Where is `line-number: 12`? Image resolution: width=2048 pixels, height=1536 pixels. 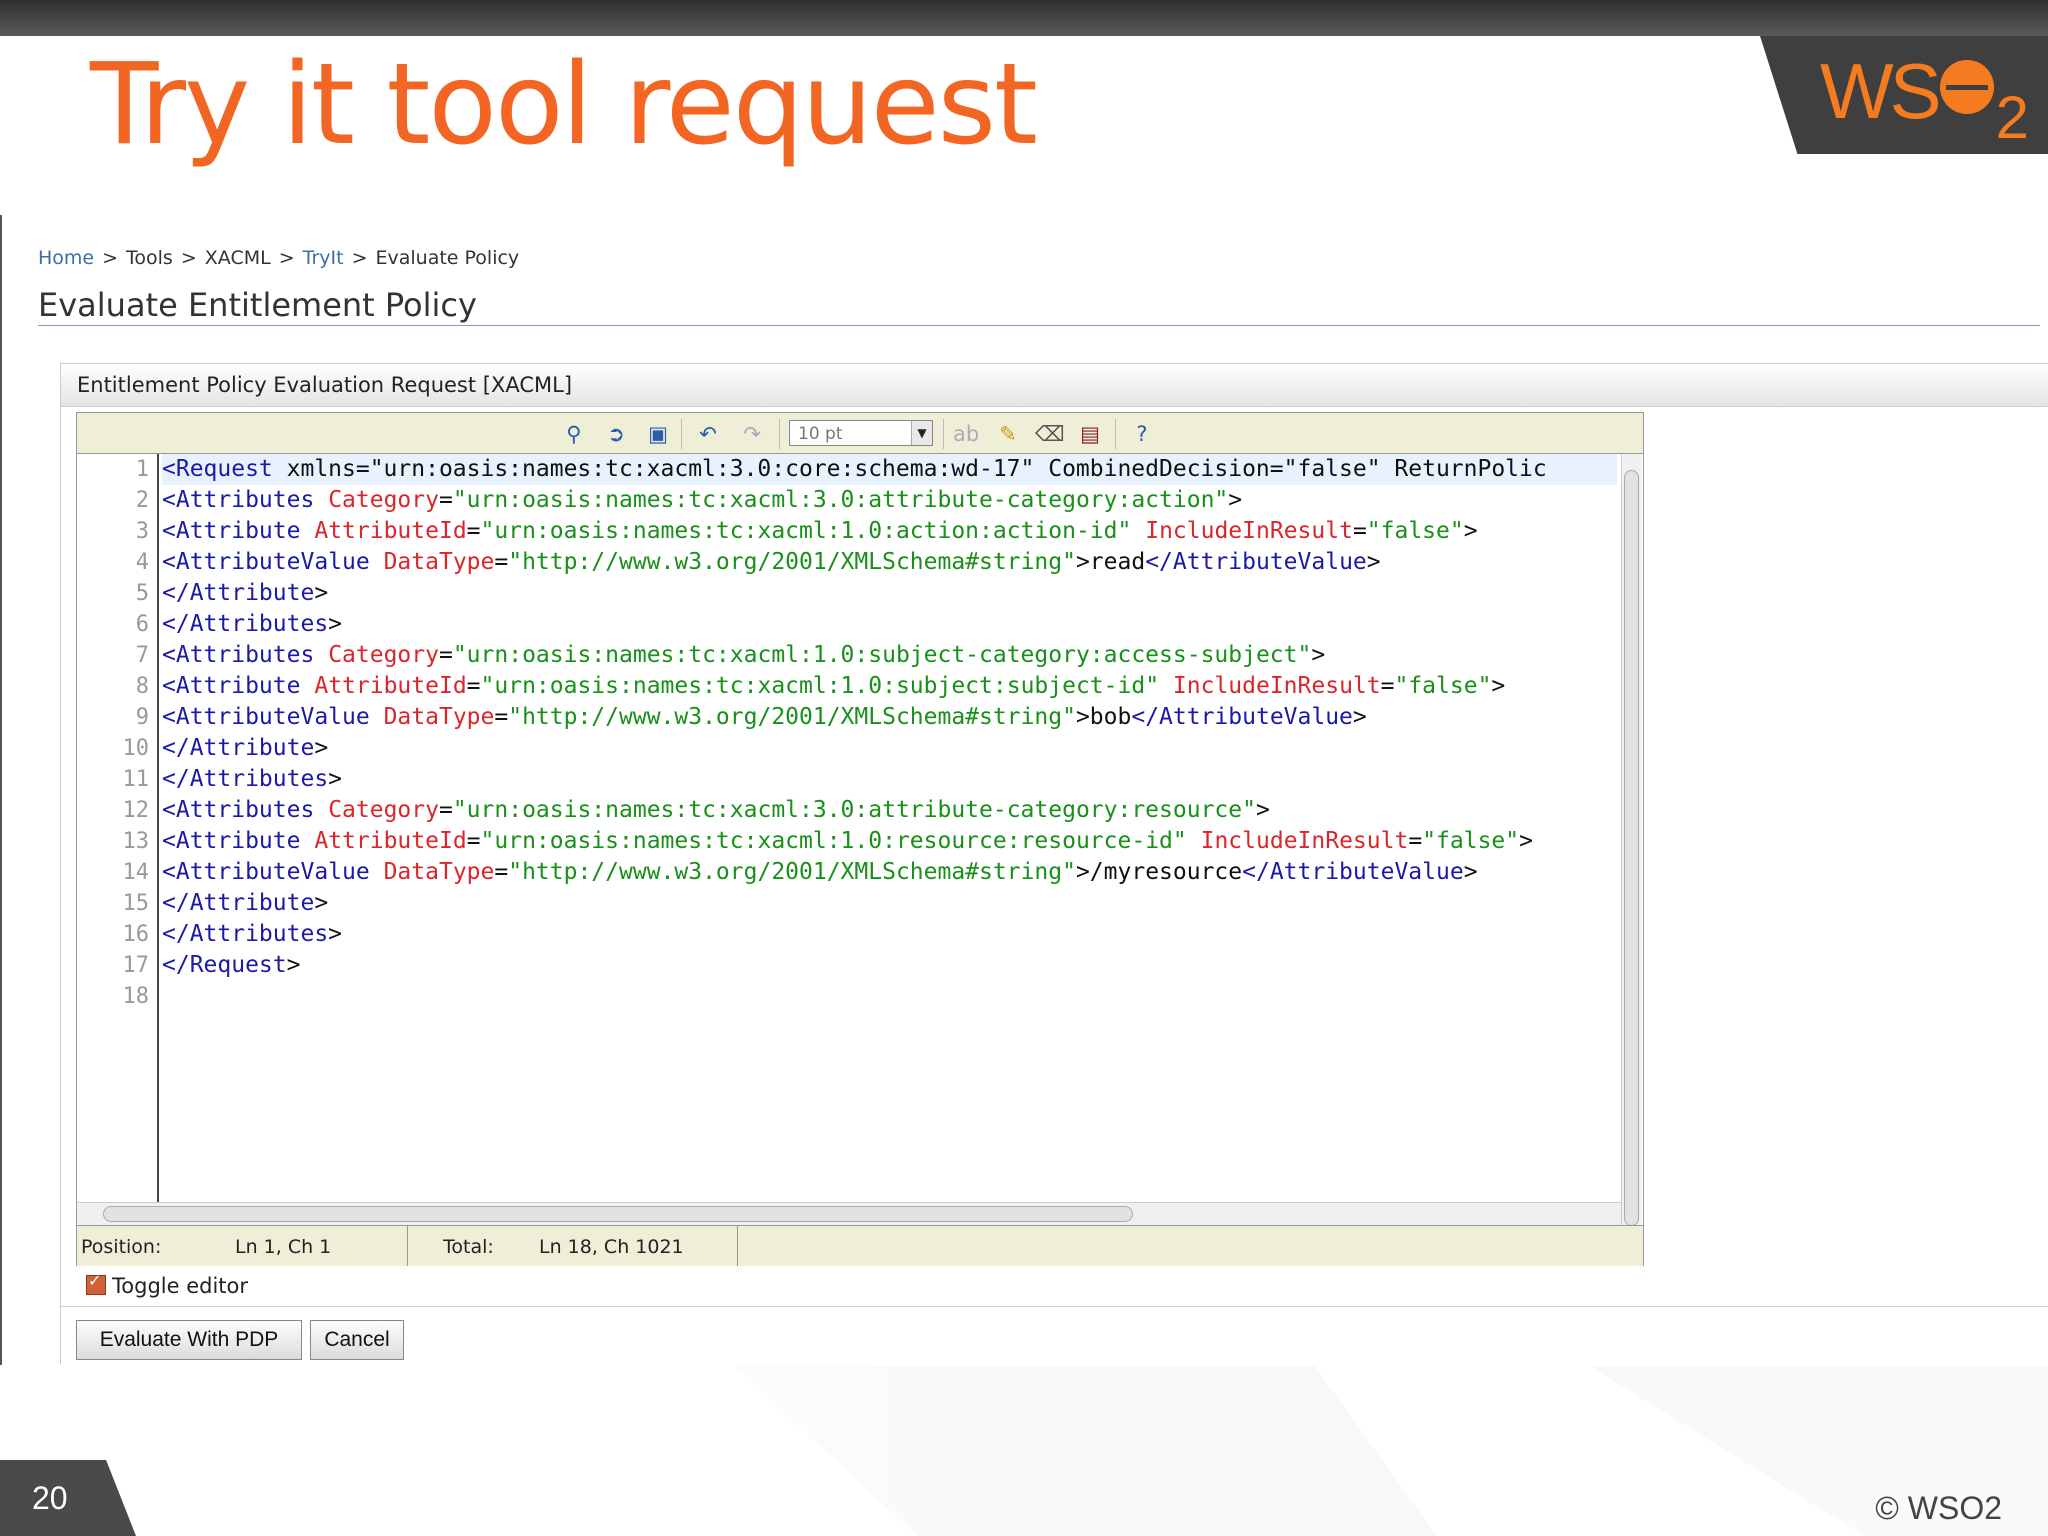 line-number: 12 is located at coordinates (136, 810).